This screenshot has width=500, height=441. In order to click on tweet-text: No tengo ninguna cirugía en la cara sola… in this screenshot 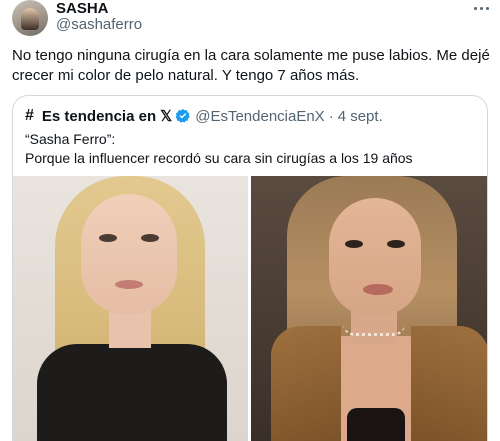, I will do `click(251, 65)`.